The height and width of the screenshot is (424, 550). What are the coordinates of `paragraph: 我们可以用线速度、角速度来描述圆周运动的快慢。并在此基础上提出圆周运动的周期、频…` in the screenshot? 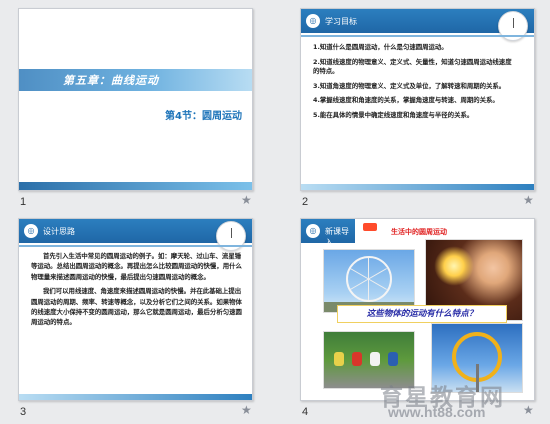 It's located at (136, 307).